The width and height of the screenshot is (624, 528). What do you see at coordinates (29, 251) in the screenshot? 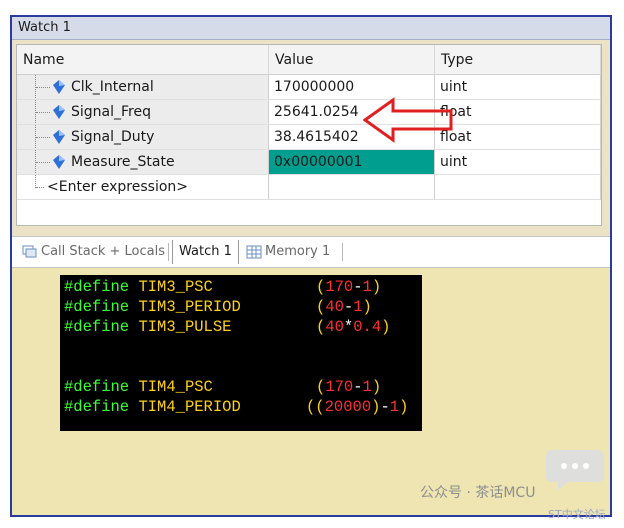
I see `call-stack-icon` at bounding box center [29, 251].